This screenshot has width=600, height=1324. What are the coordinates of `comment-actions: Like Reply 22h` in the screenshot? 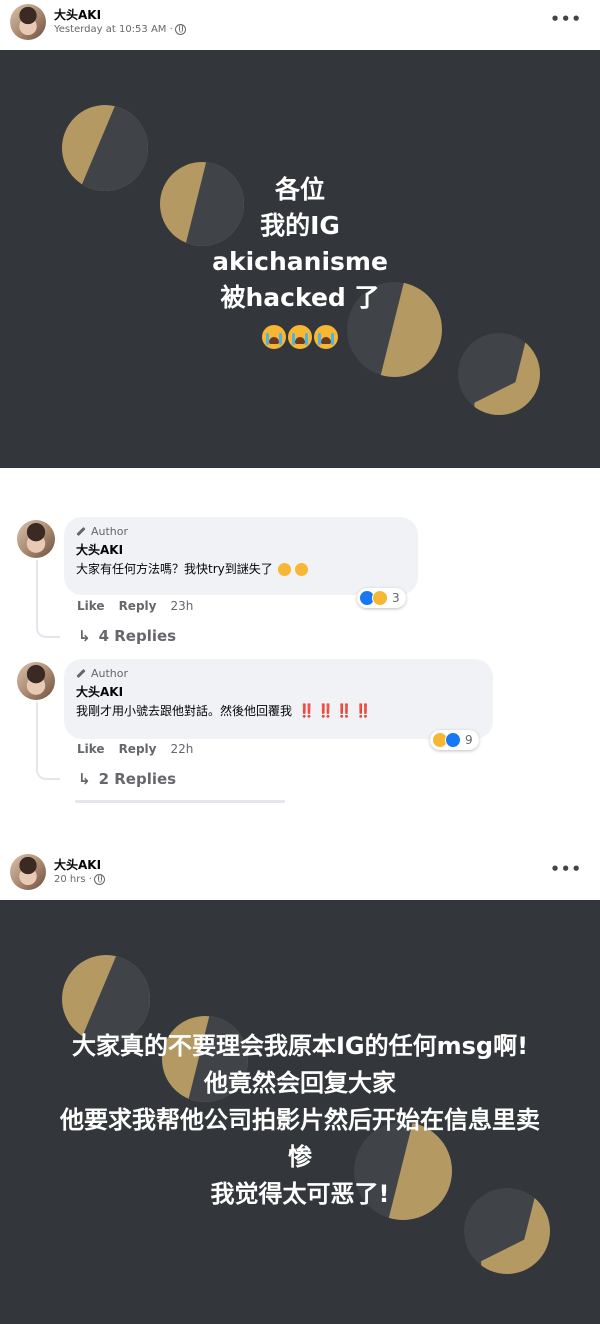 It's located at (135, 749).